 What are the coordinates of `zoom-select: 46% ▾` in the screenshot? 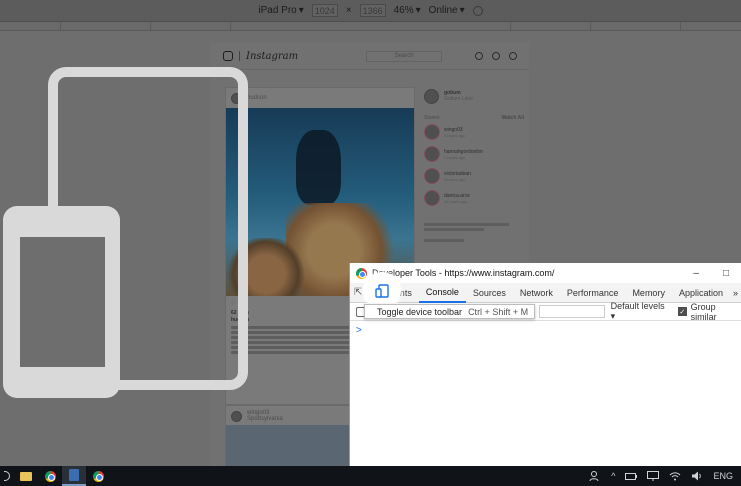 It's located at (407, 10).